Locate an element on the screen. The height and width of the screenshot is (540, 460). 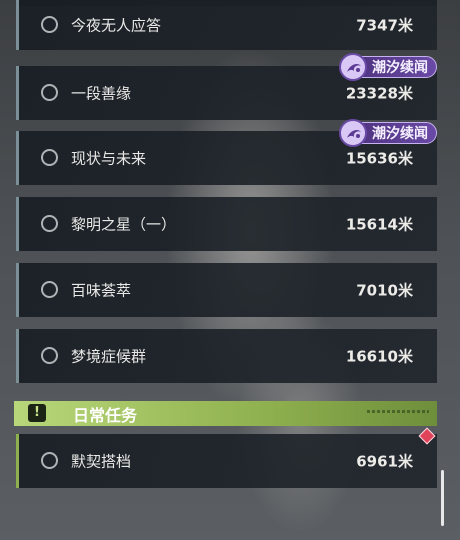
quest-distance: 7347米 is located at coordinates (384, 25).